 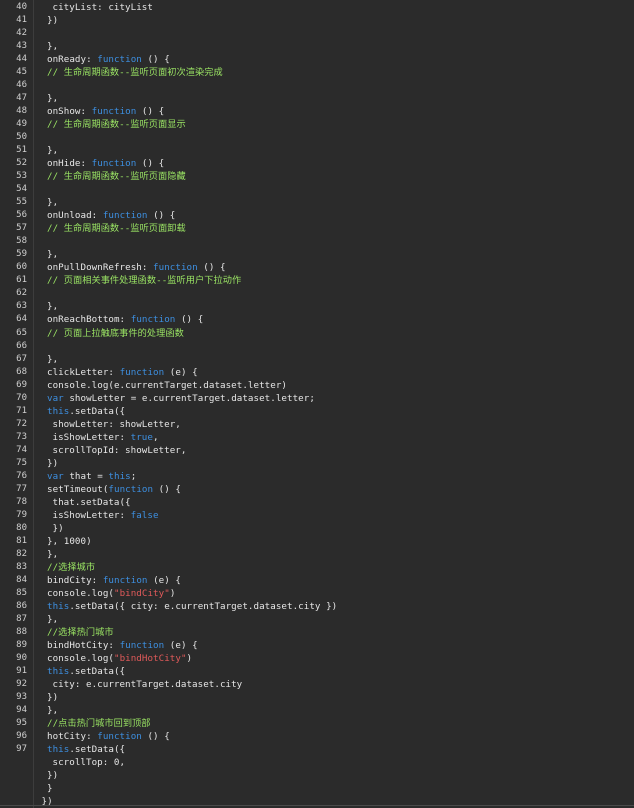 I want to click on code-line: 51},, so click(x=317, y=150).